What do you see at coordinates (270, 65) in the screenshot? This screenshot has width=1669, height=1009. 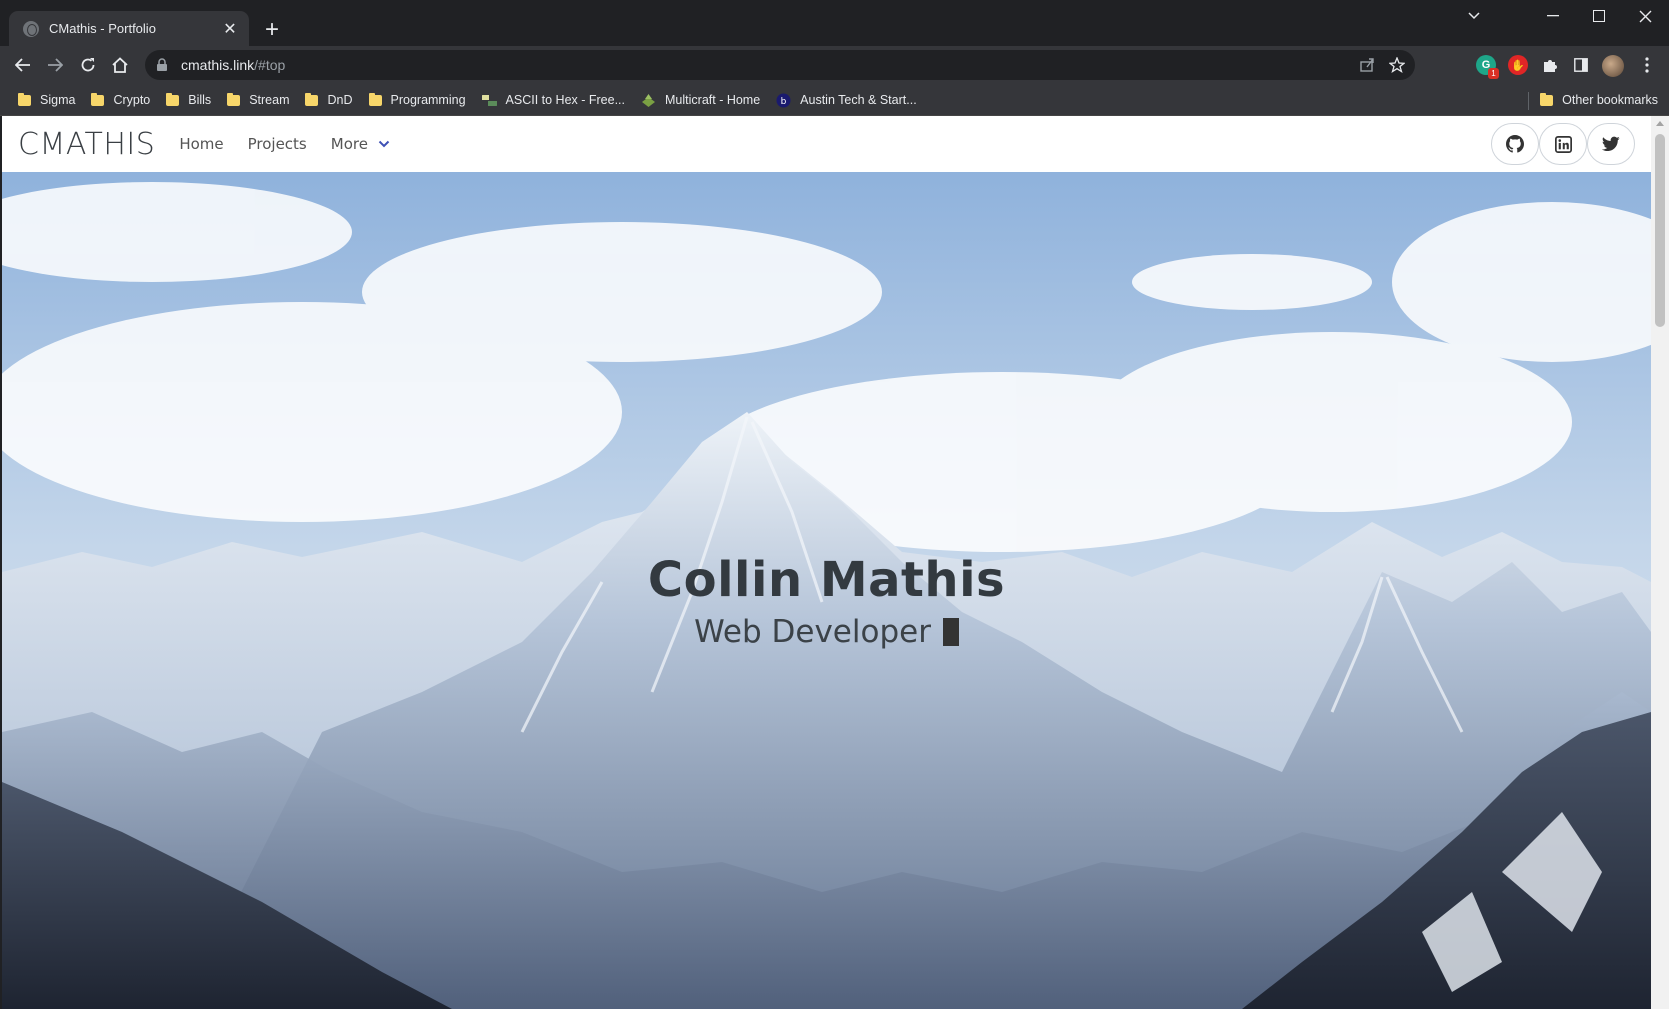 I see `url-path: /#top` at bounding box center [270, 65].